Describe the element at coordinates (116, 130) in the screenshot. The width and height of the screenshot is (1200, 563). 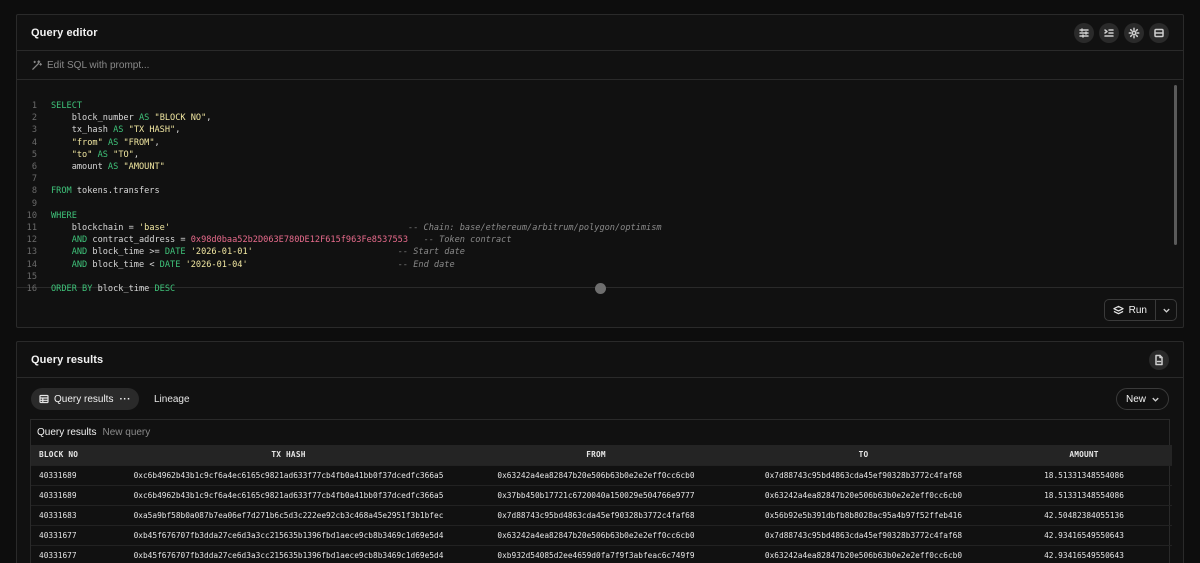
I see `code-text: tx_hash AS "TX HASH",` at that location.